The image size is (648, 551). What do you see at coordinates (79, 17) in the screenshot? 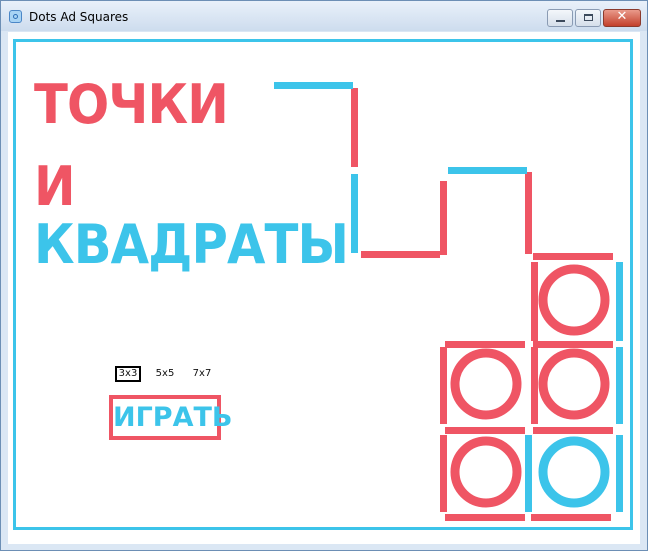
I see `window-title: Dots Ad Squares` at bounding box center [79, 17].